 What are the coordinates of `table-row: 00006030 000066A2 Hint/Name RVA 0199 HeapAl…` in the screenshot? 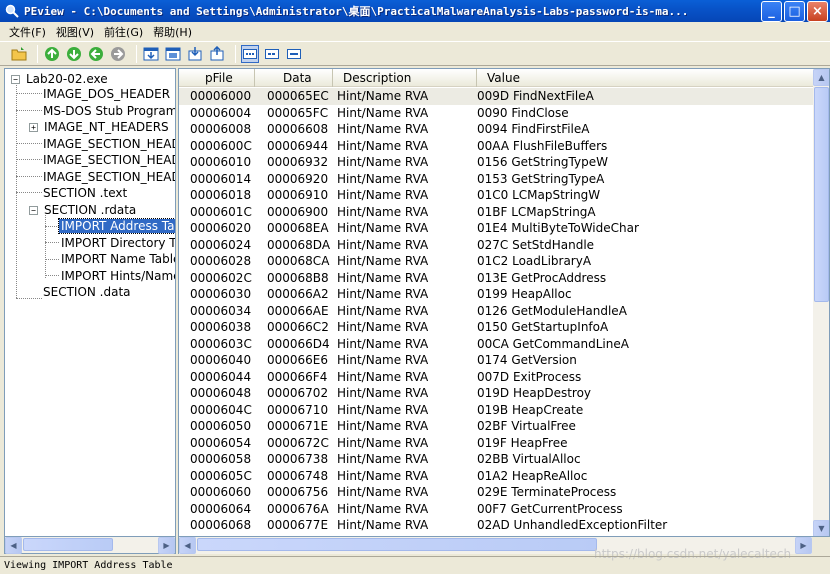 It's located at (496, 294).